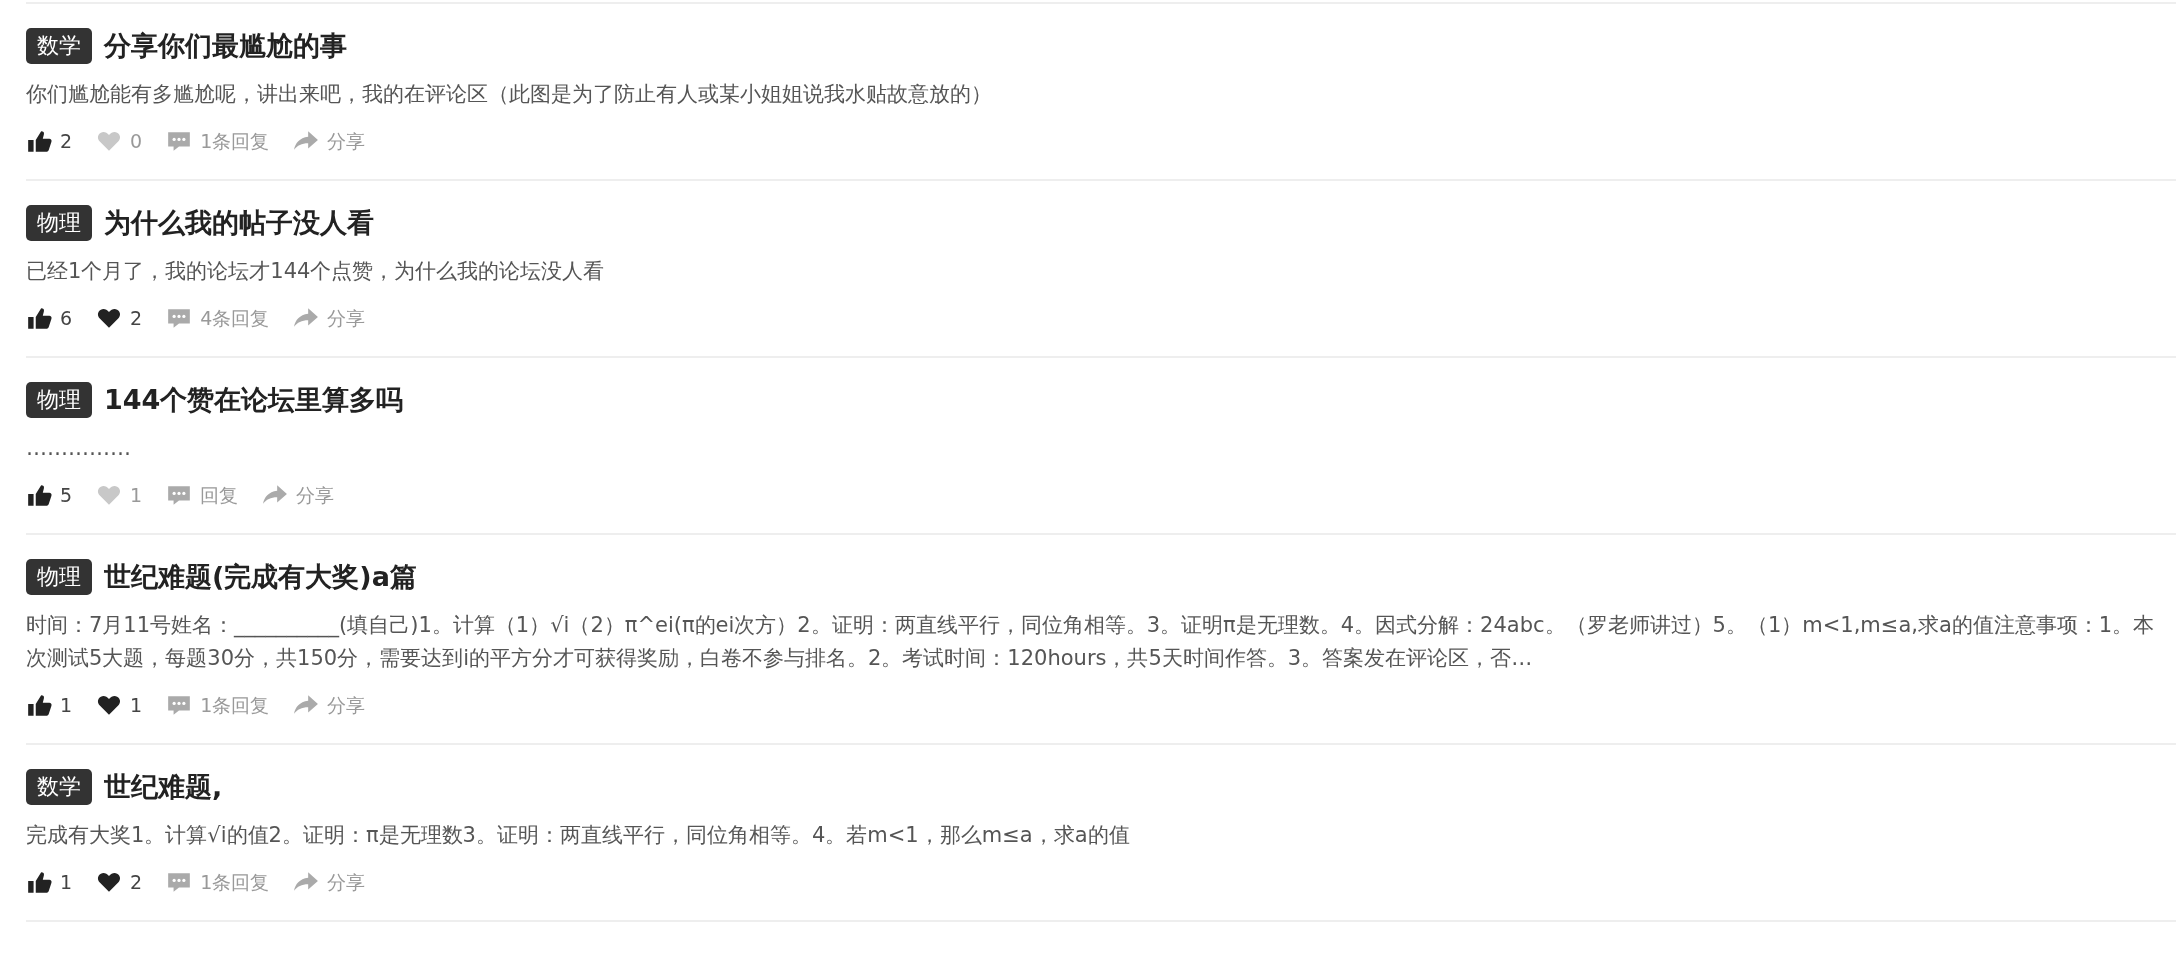 This screenshot has height=968, width=2176. Describe the element at coordinates (225, 46) in the screenshot. I see `post-title: 分享你们最尴尬的事` at that location.